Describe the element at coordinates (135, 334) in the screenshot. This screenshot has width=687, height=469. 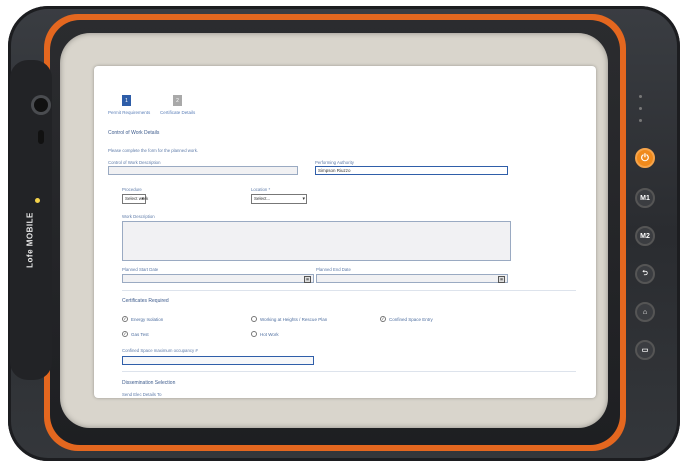
I see `checkbox-gas-test: ✓ Gas Test` at that location.